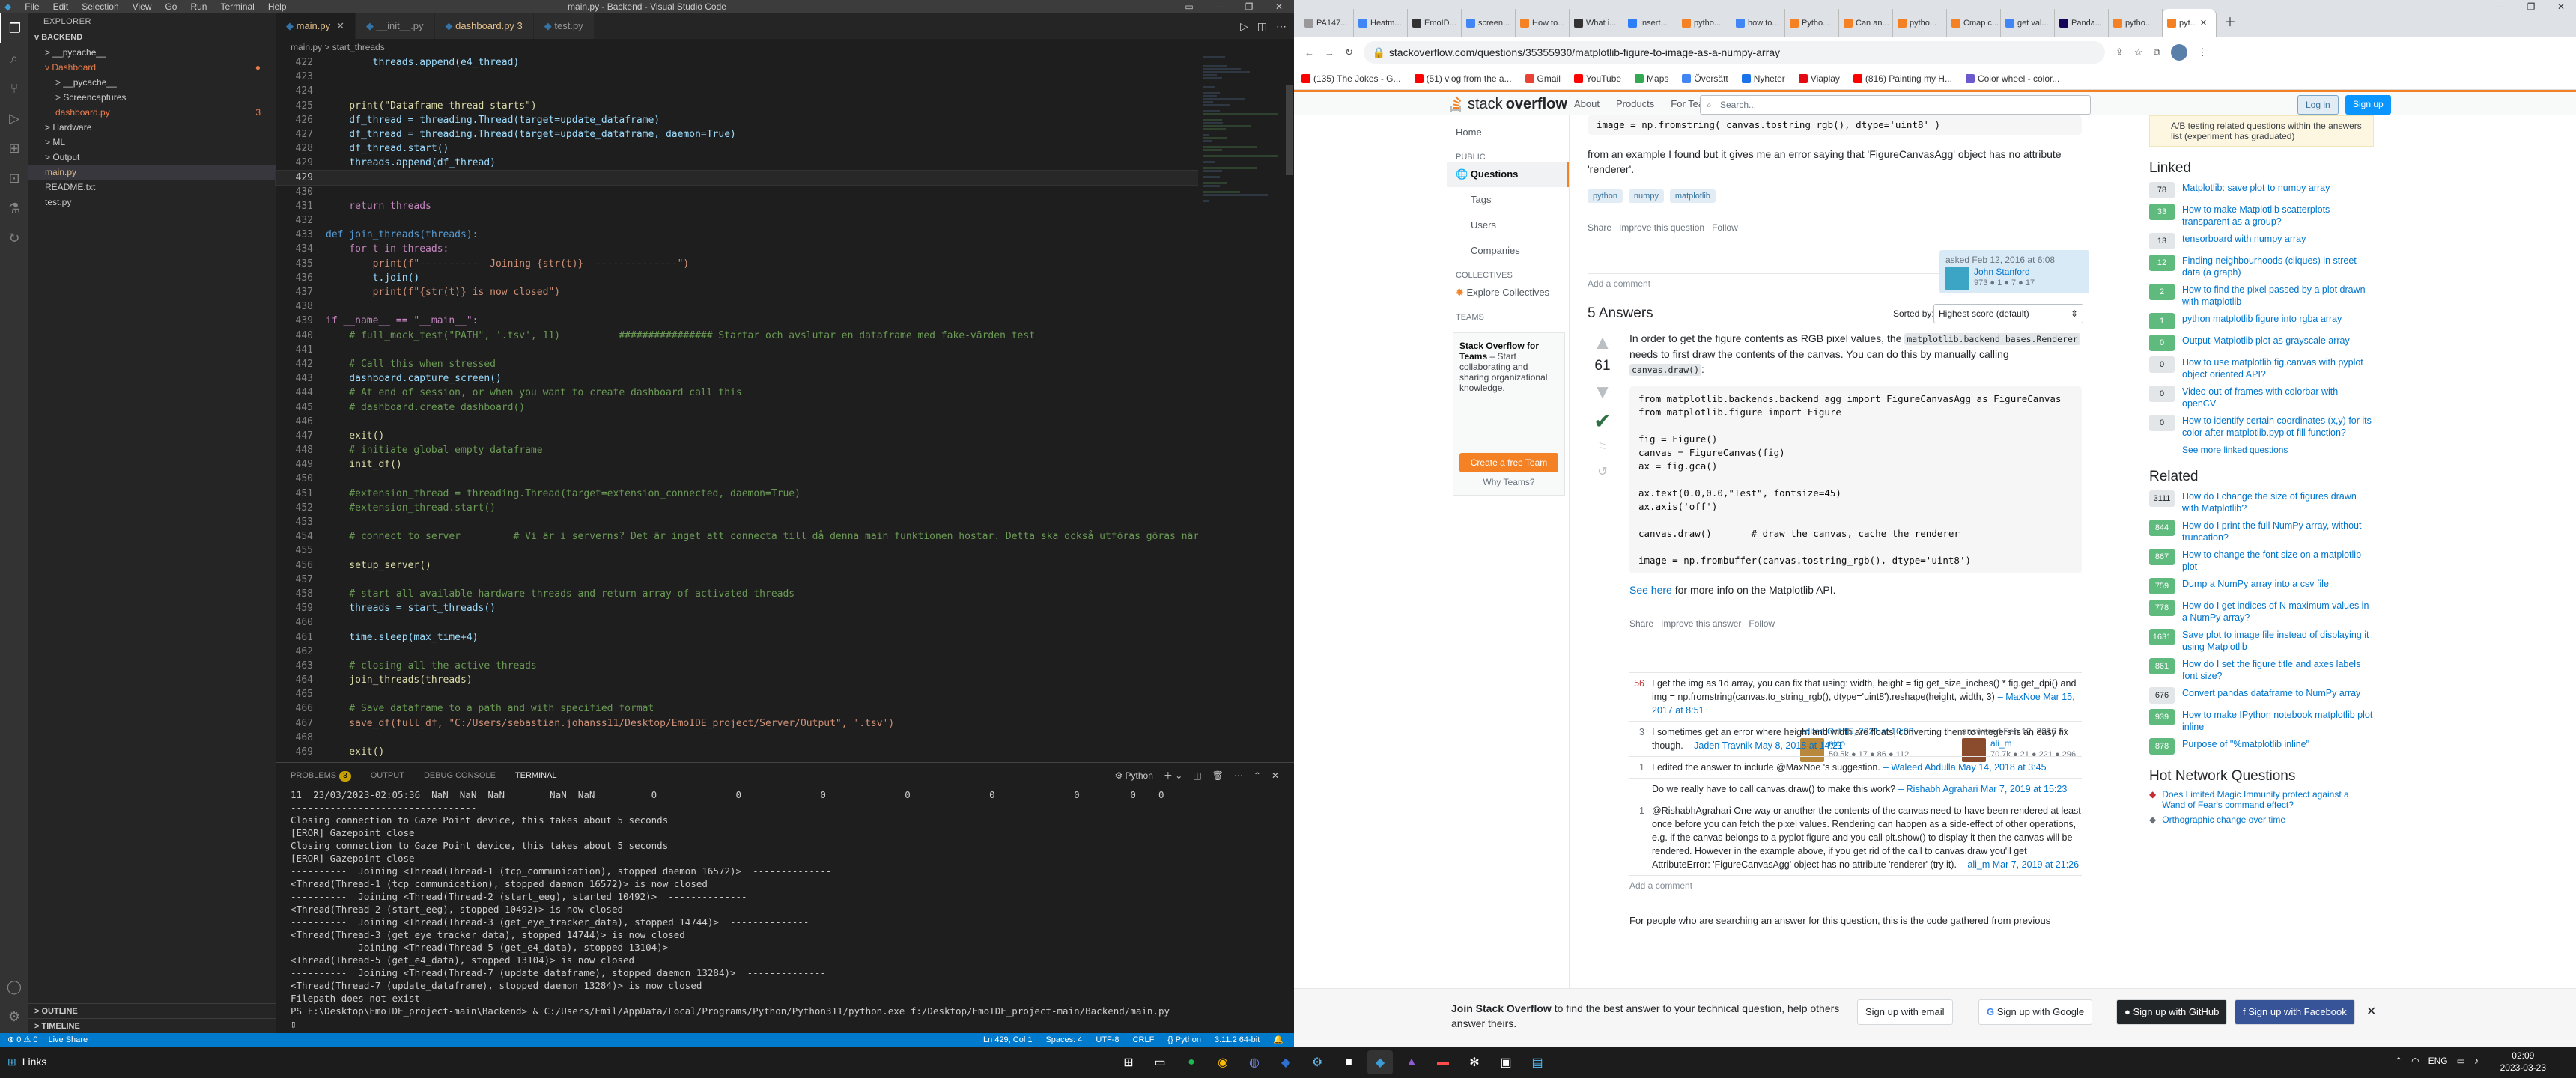 The width and height of the screenshot is (2576, 1078). What do you see at coordinates (14, 987) in the screenshot?
I see `account-icon: ◯` at bounding box center [14, 987].